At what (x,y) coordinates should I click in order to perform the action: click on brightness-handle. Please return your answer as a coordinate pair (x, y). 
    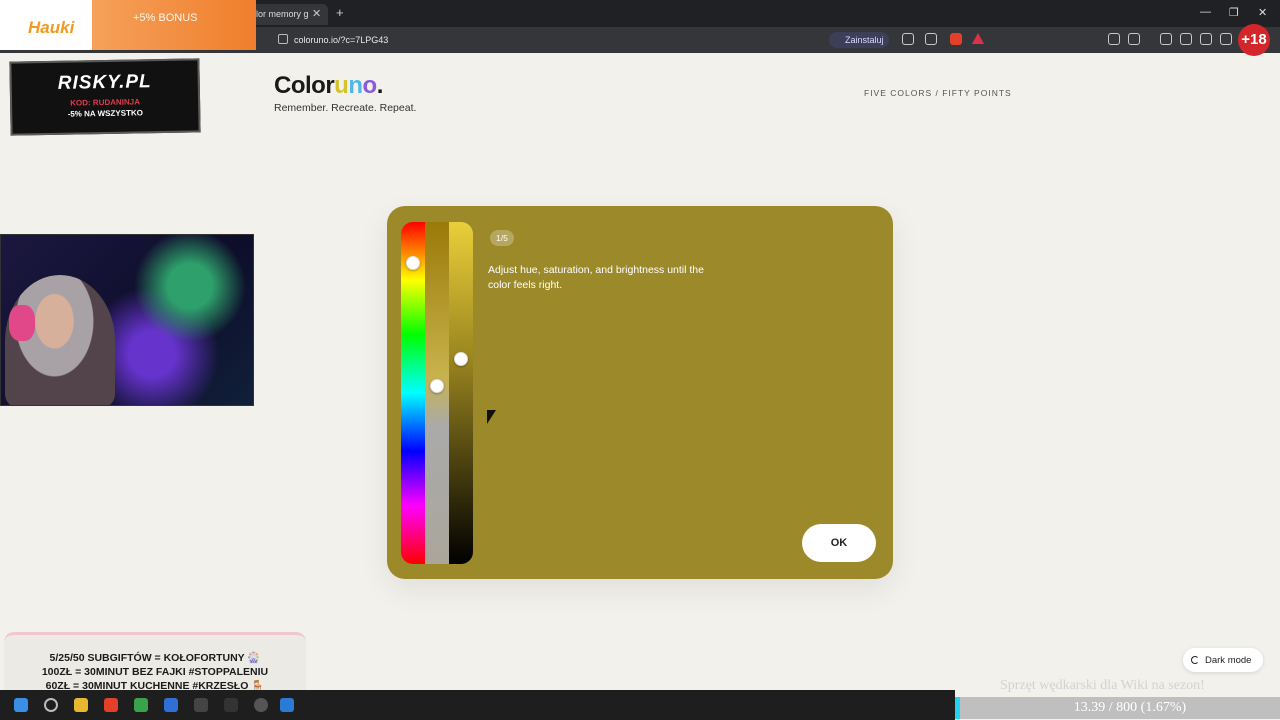
    Looking at the image, I should click on (461, 358).